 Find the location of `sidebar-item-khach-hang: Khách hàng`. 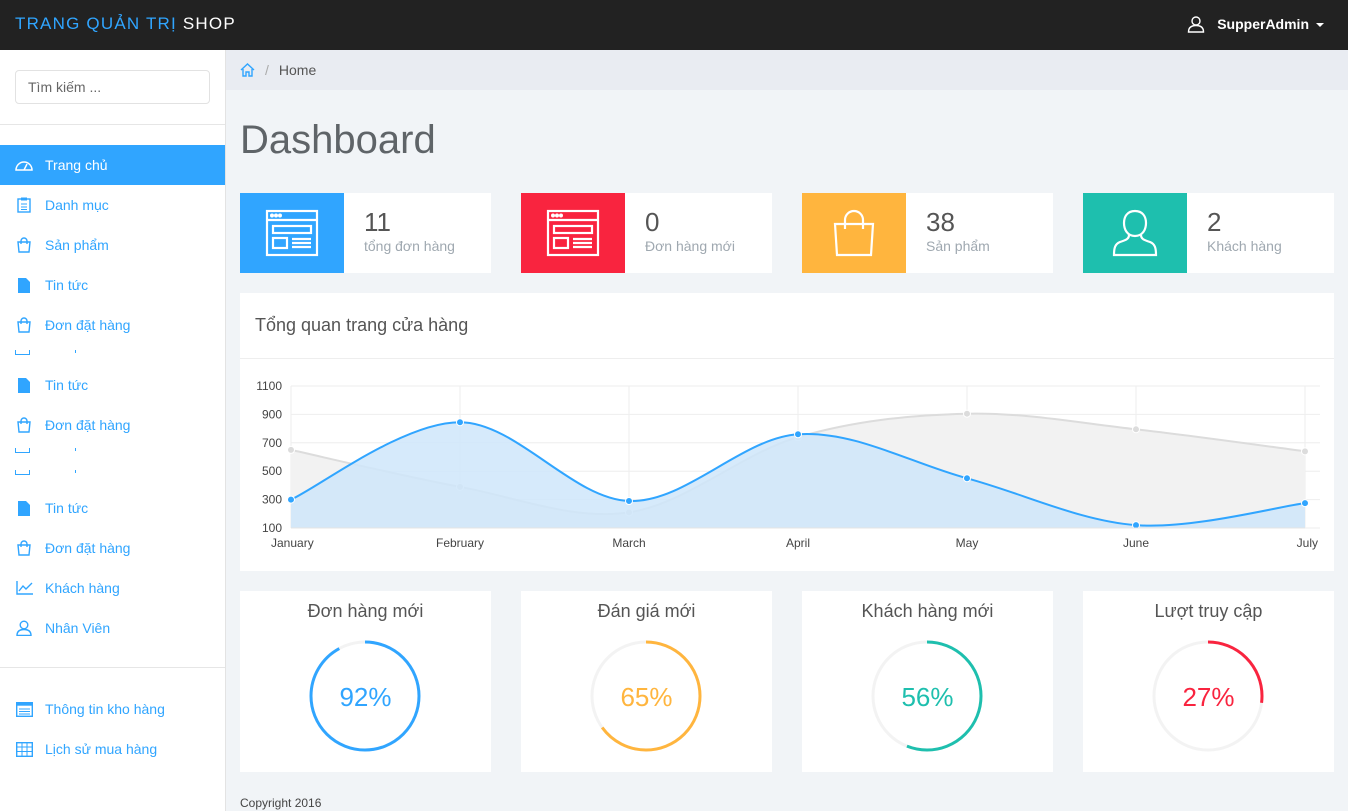

sidebar-item-khach-hang: Khách hàng is located at coordinates (112, 588).